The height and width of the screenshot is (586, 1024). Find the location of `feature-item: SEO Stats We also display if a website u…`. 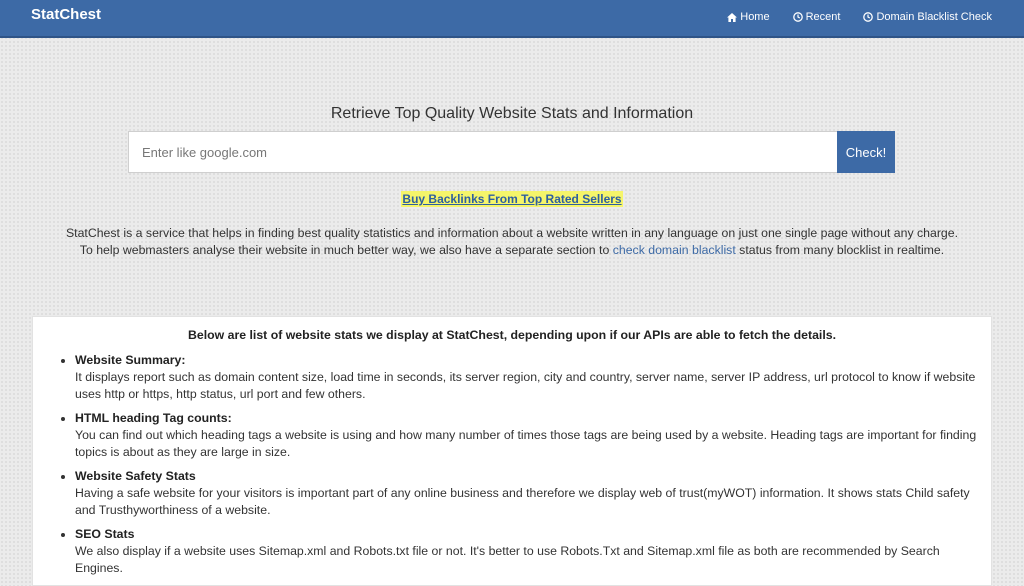

feature-item: SEO Stats We also display if a website u… is located at coordinates (533, 551).